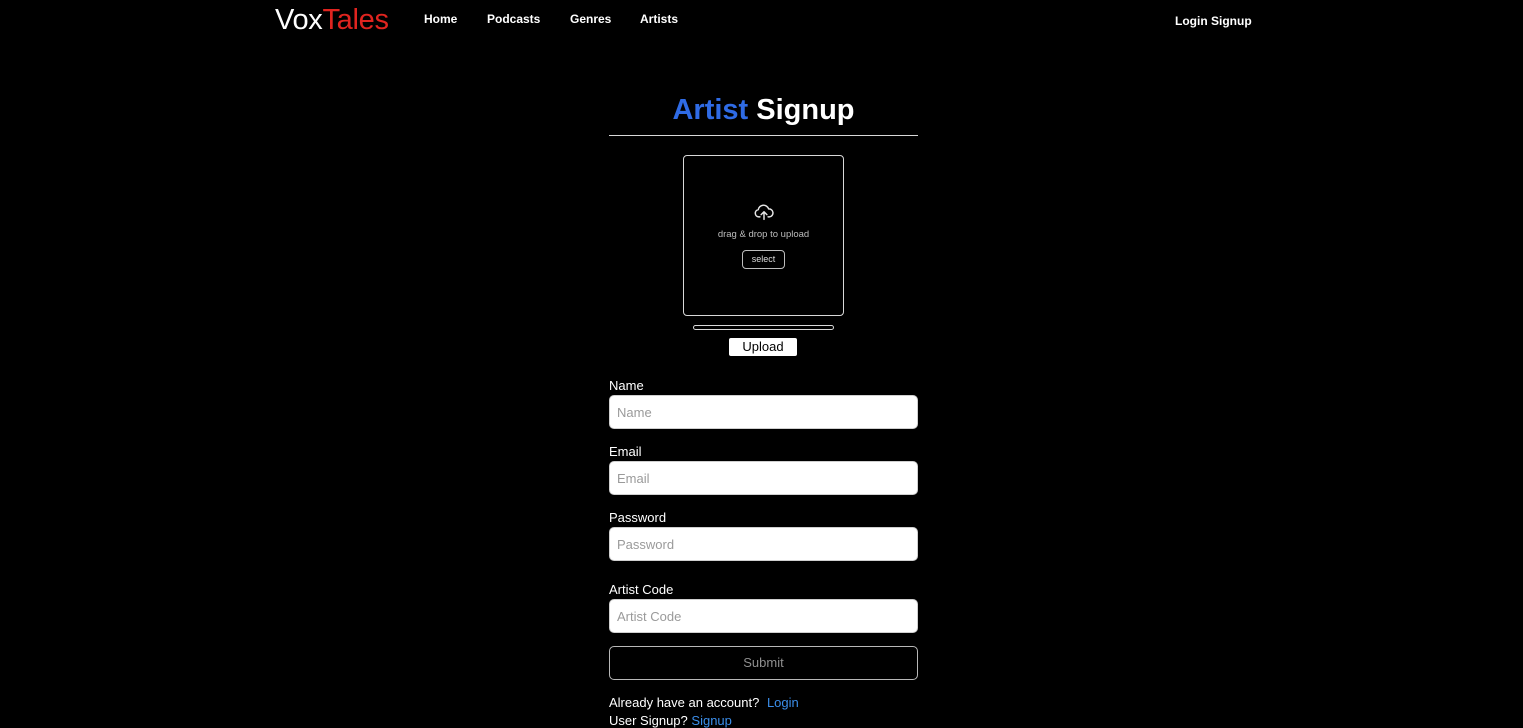  I want to click on page-title-accent: Artist, so click(710, 110).